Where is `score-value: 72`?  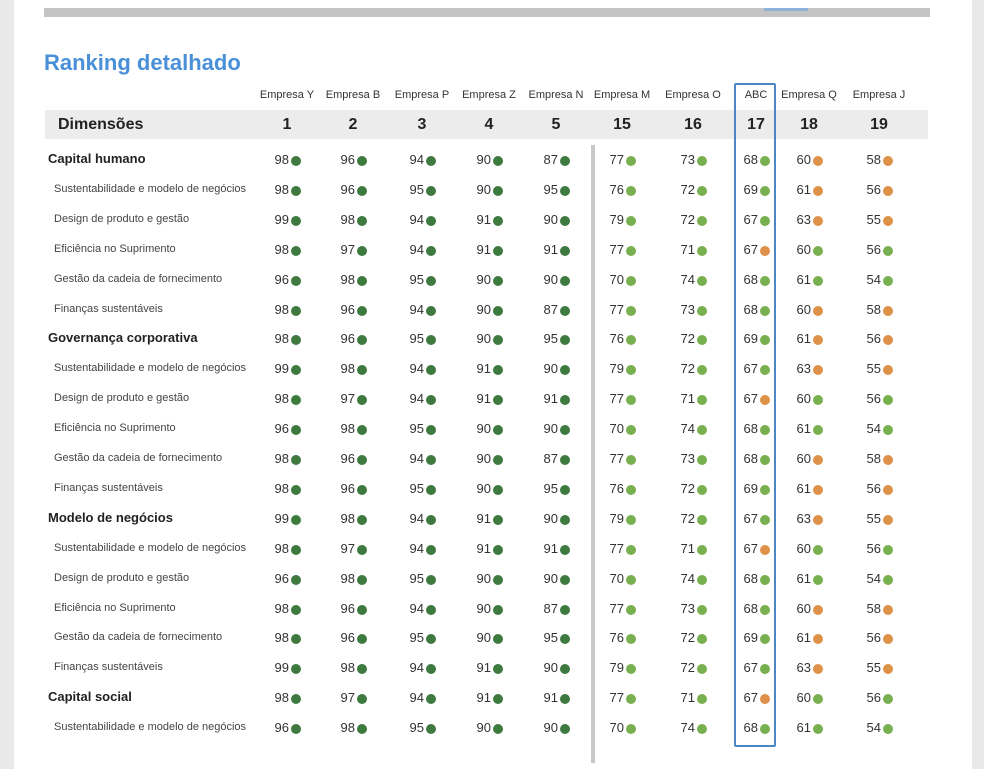
score-value: 72 is located at coordinates (687, 368).